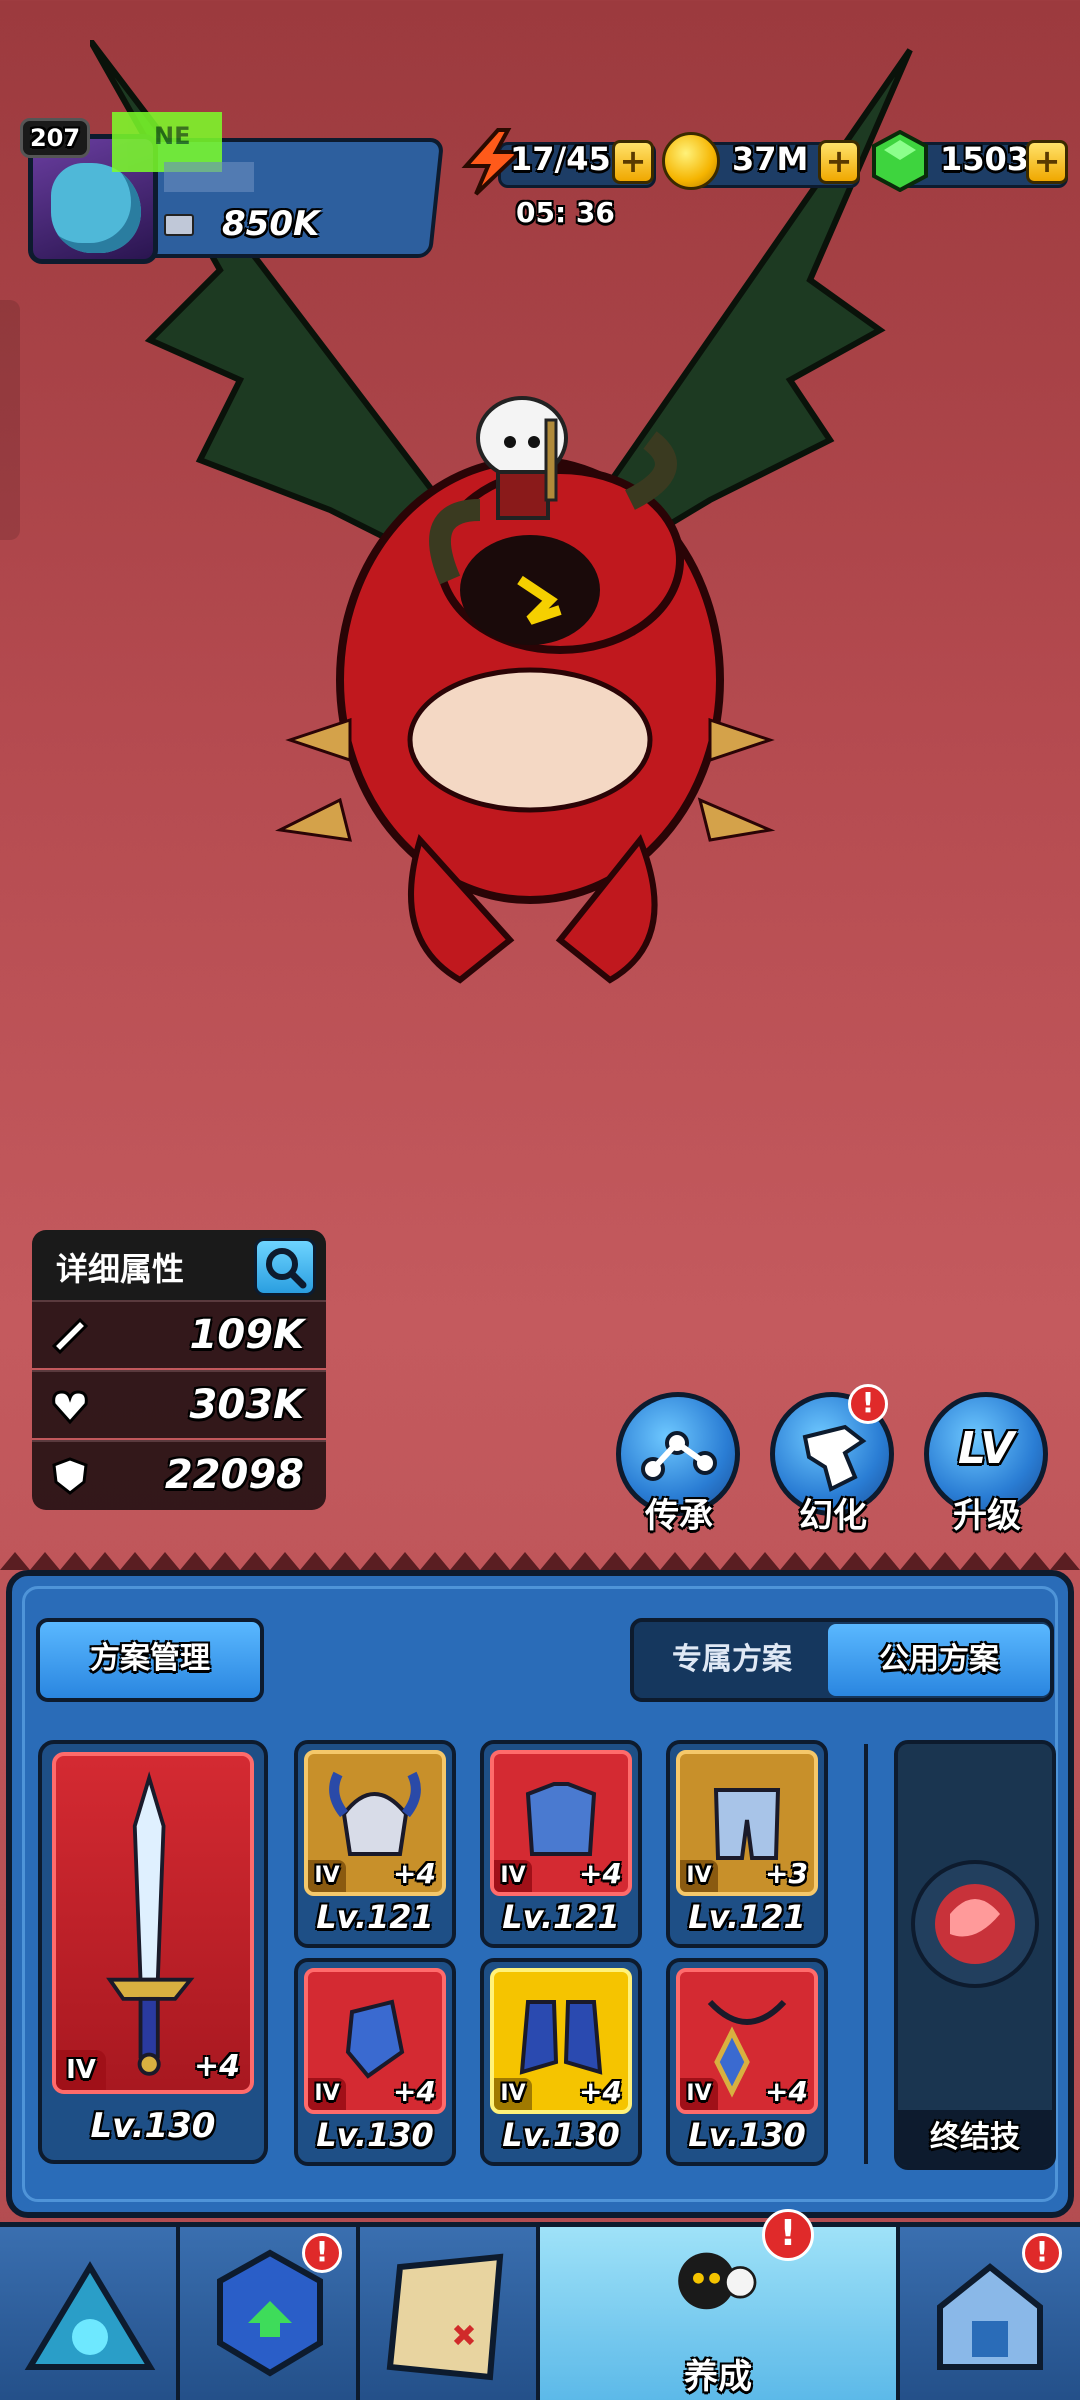  I want to click on nav-tab-dungeon, so click(90, 2313).